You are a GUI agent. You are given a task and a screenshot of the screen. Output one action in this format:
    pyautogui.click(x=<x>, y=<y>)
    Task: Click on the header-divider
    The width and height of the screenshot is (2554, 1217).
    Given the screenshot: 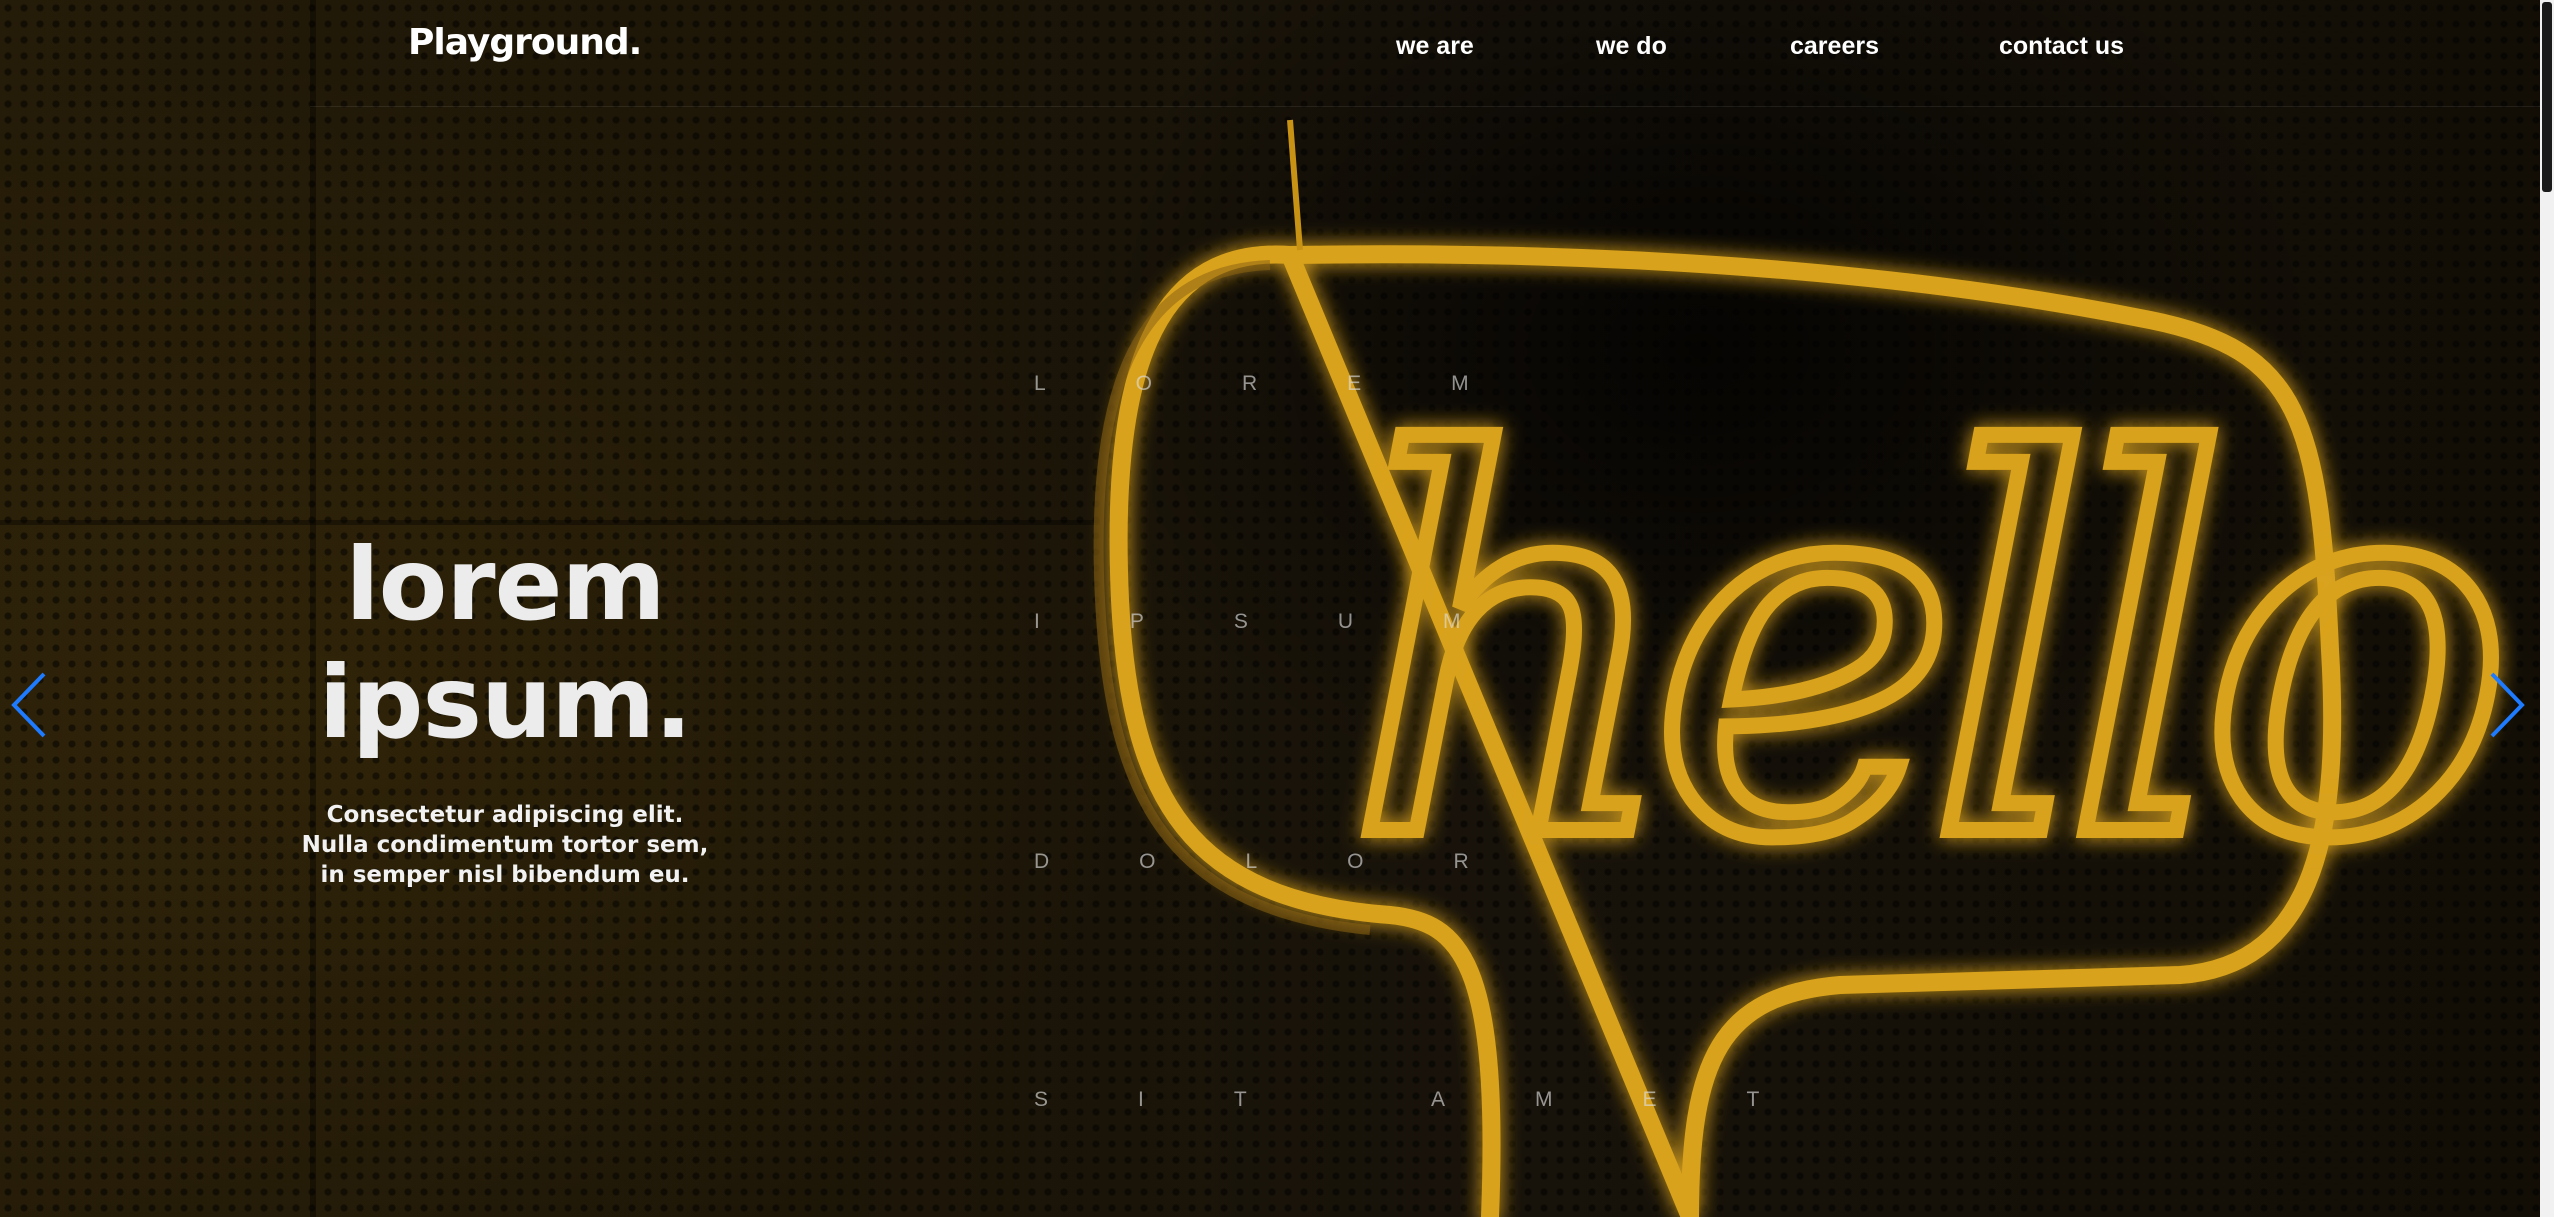 What is the action you would take?
    pyautogui.click(x=1425, y=106)
    